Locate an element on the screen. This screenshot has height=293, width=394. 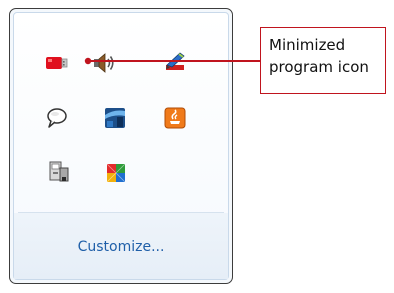
network-adapter-icon is located at coordinates (59, 172).